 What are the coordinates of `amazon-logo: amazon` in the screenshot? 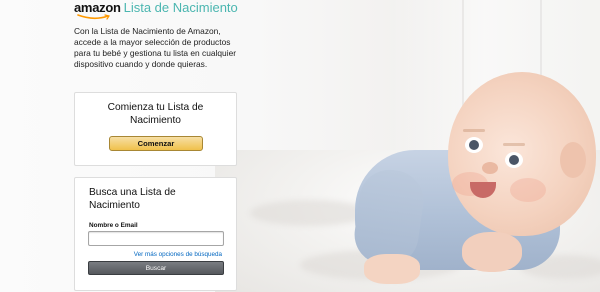 It's located at (97, 10).